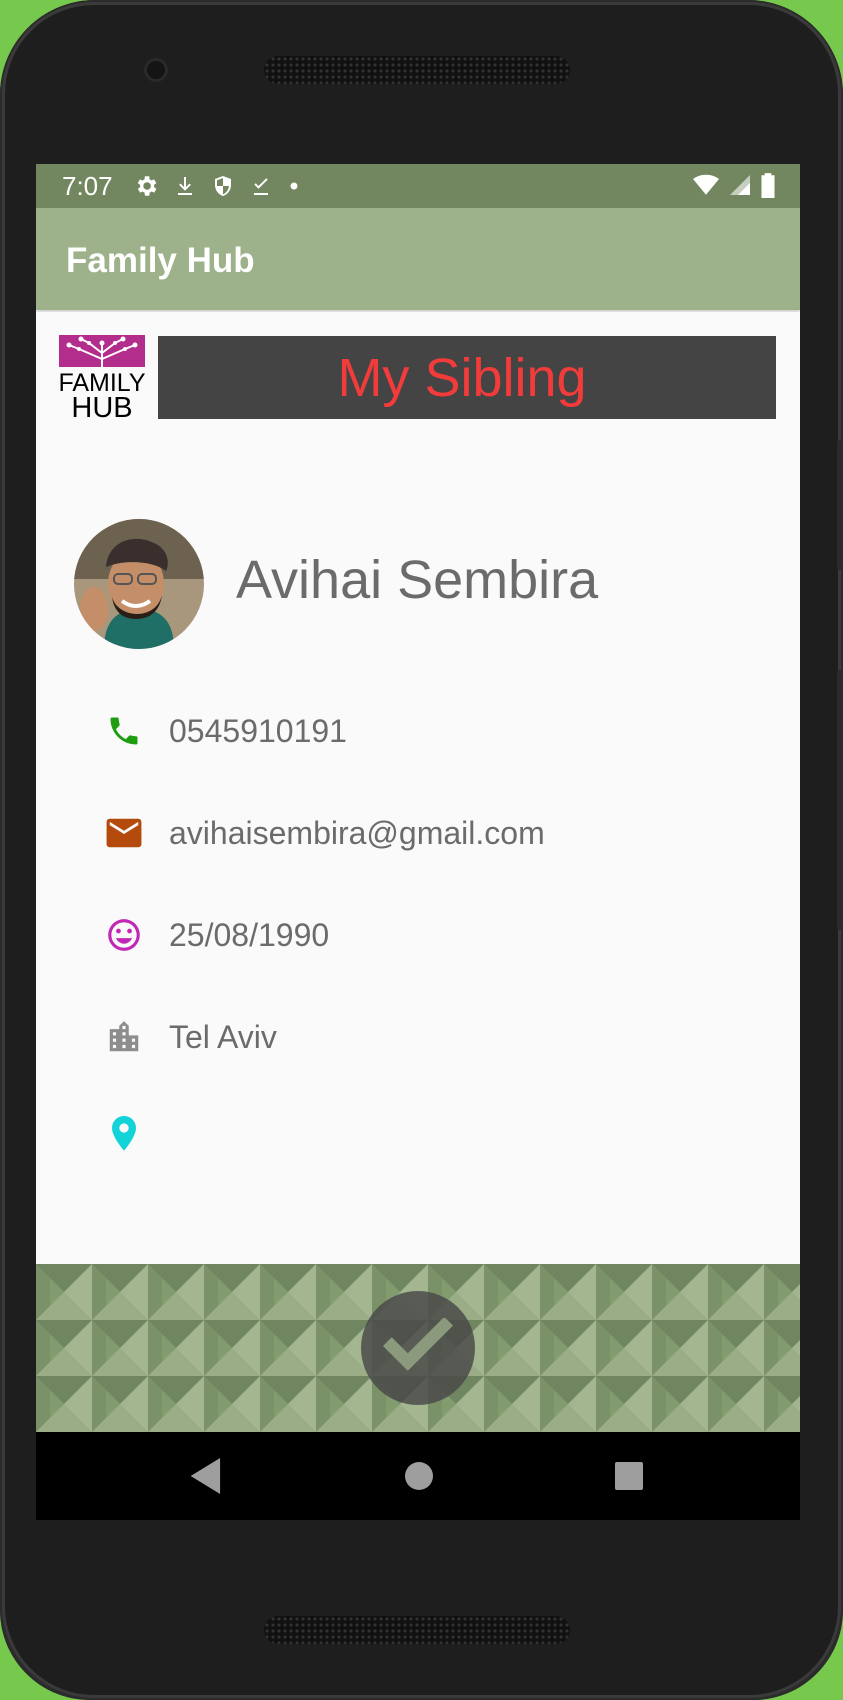 This screenshot has width=843, height=1700. I want to click on location-pin-icon, so click(124, 1136).